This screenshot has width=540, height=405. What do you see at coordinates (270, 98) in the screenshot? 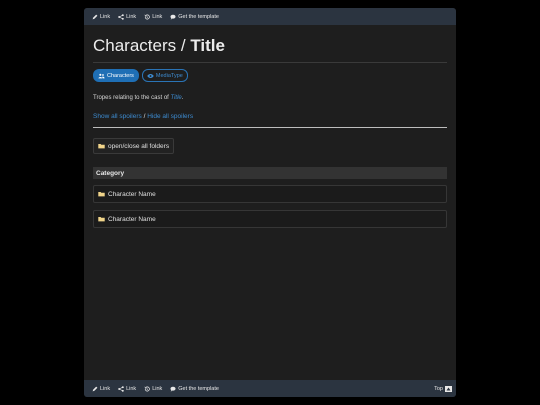
I see `page-description: Tropes relating to the cast of Title.` at bounding box center [270, 98].